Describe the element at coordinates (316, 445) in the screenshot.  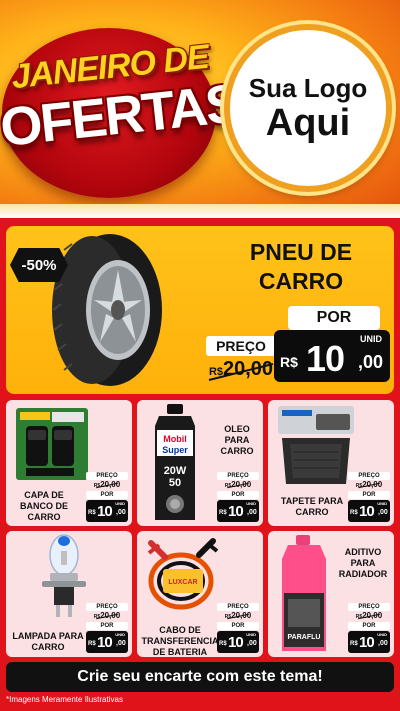
I see `floor-mat-image` at that location.